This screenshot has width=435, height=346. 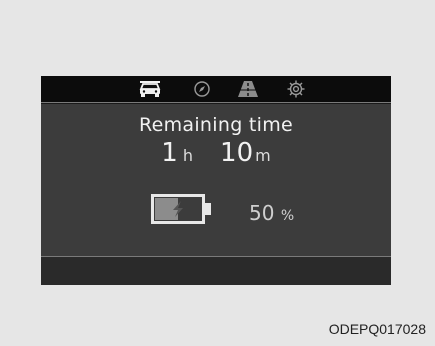 What do you see at coordinates (182, 209) in the screenshot?
I see `battery-icon` at bounding box center [182, 209].